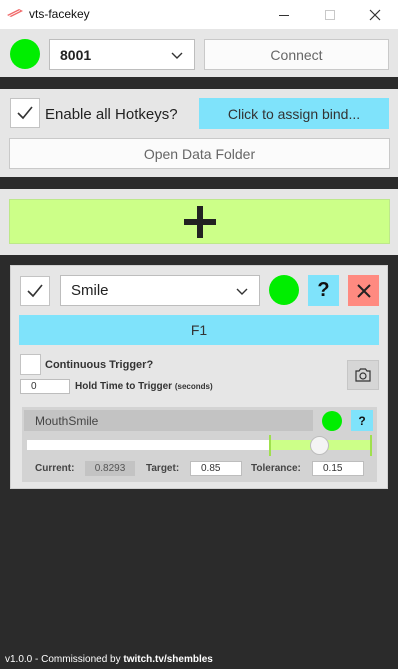  What do you see at coordinates (34, 386) in the screenshot?
I see `hold-time-value: 0` at bounding box center [34, 386].